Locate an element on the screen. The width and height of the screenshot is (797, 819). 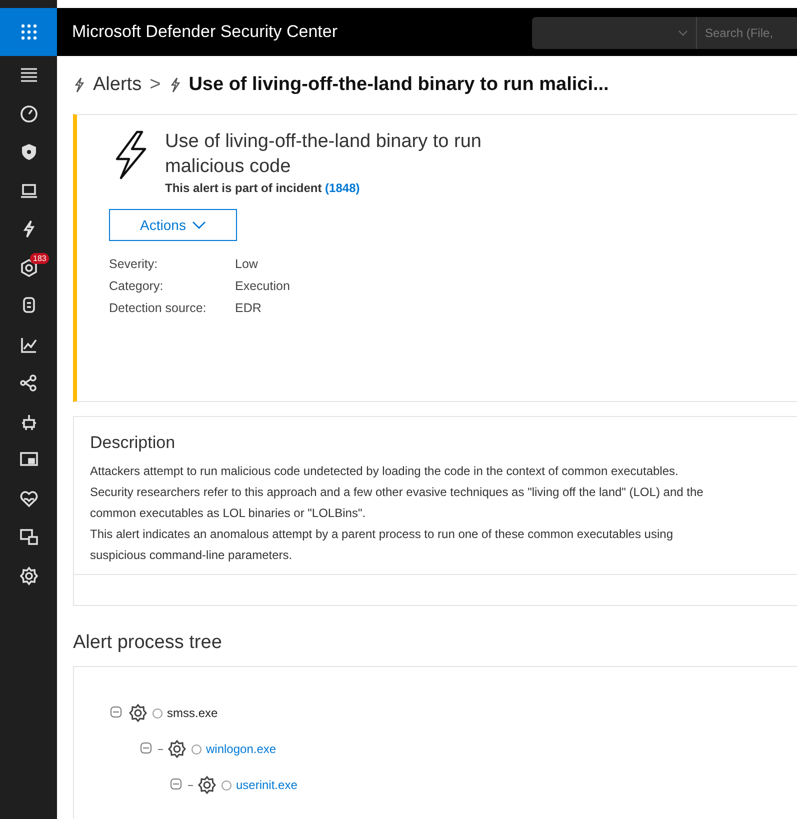
process-name: smss.exe is located at coordinates (192, 713).